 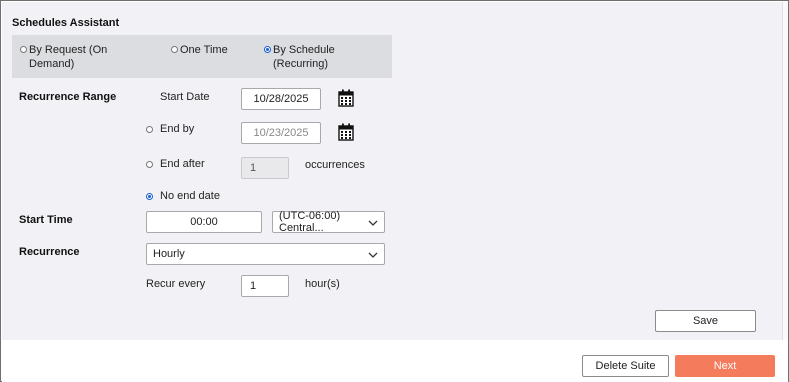 I want to click on no-end-date-option: No end date, so click(x=183, y=196).